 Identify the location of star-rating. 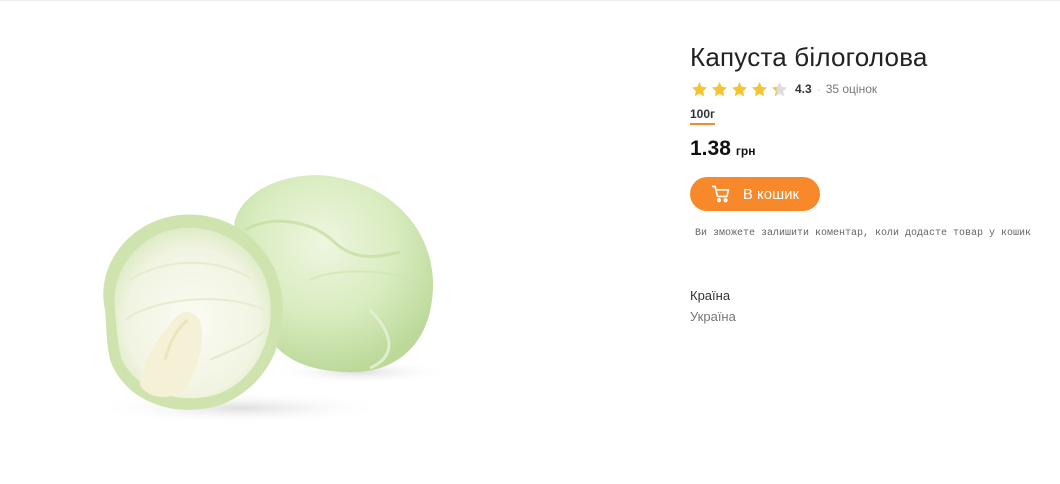
(740, 89).